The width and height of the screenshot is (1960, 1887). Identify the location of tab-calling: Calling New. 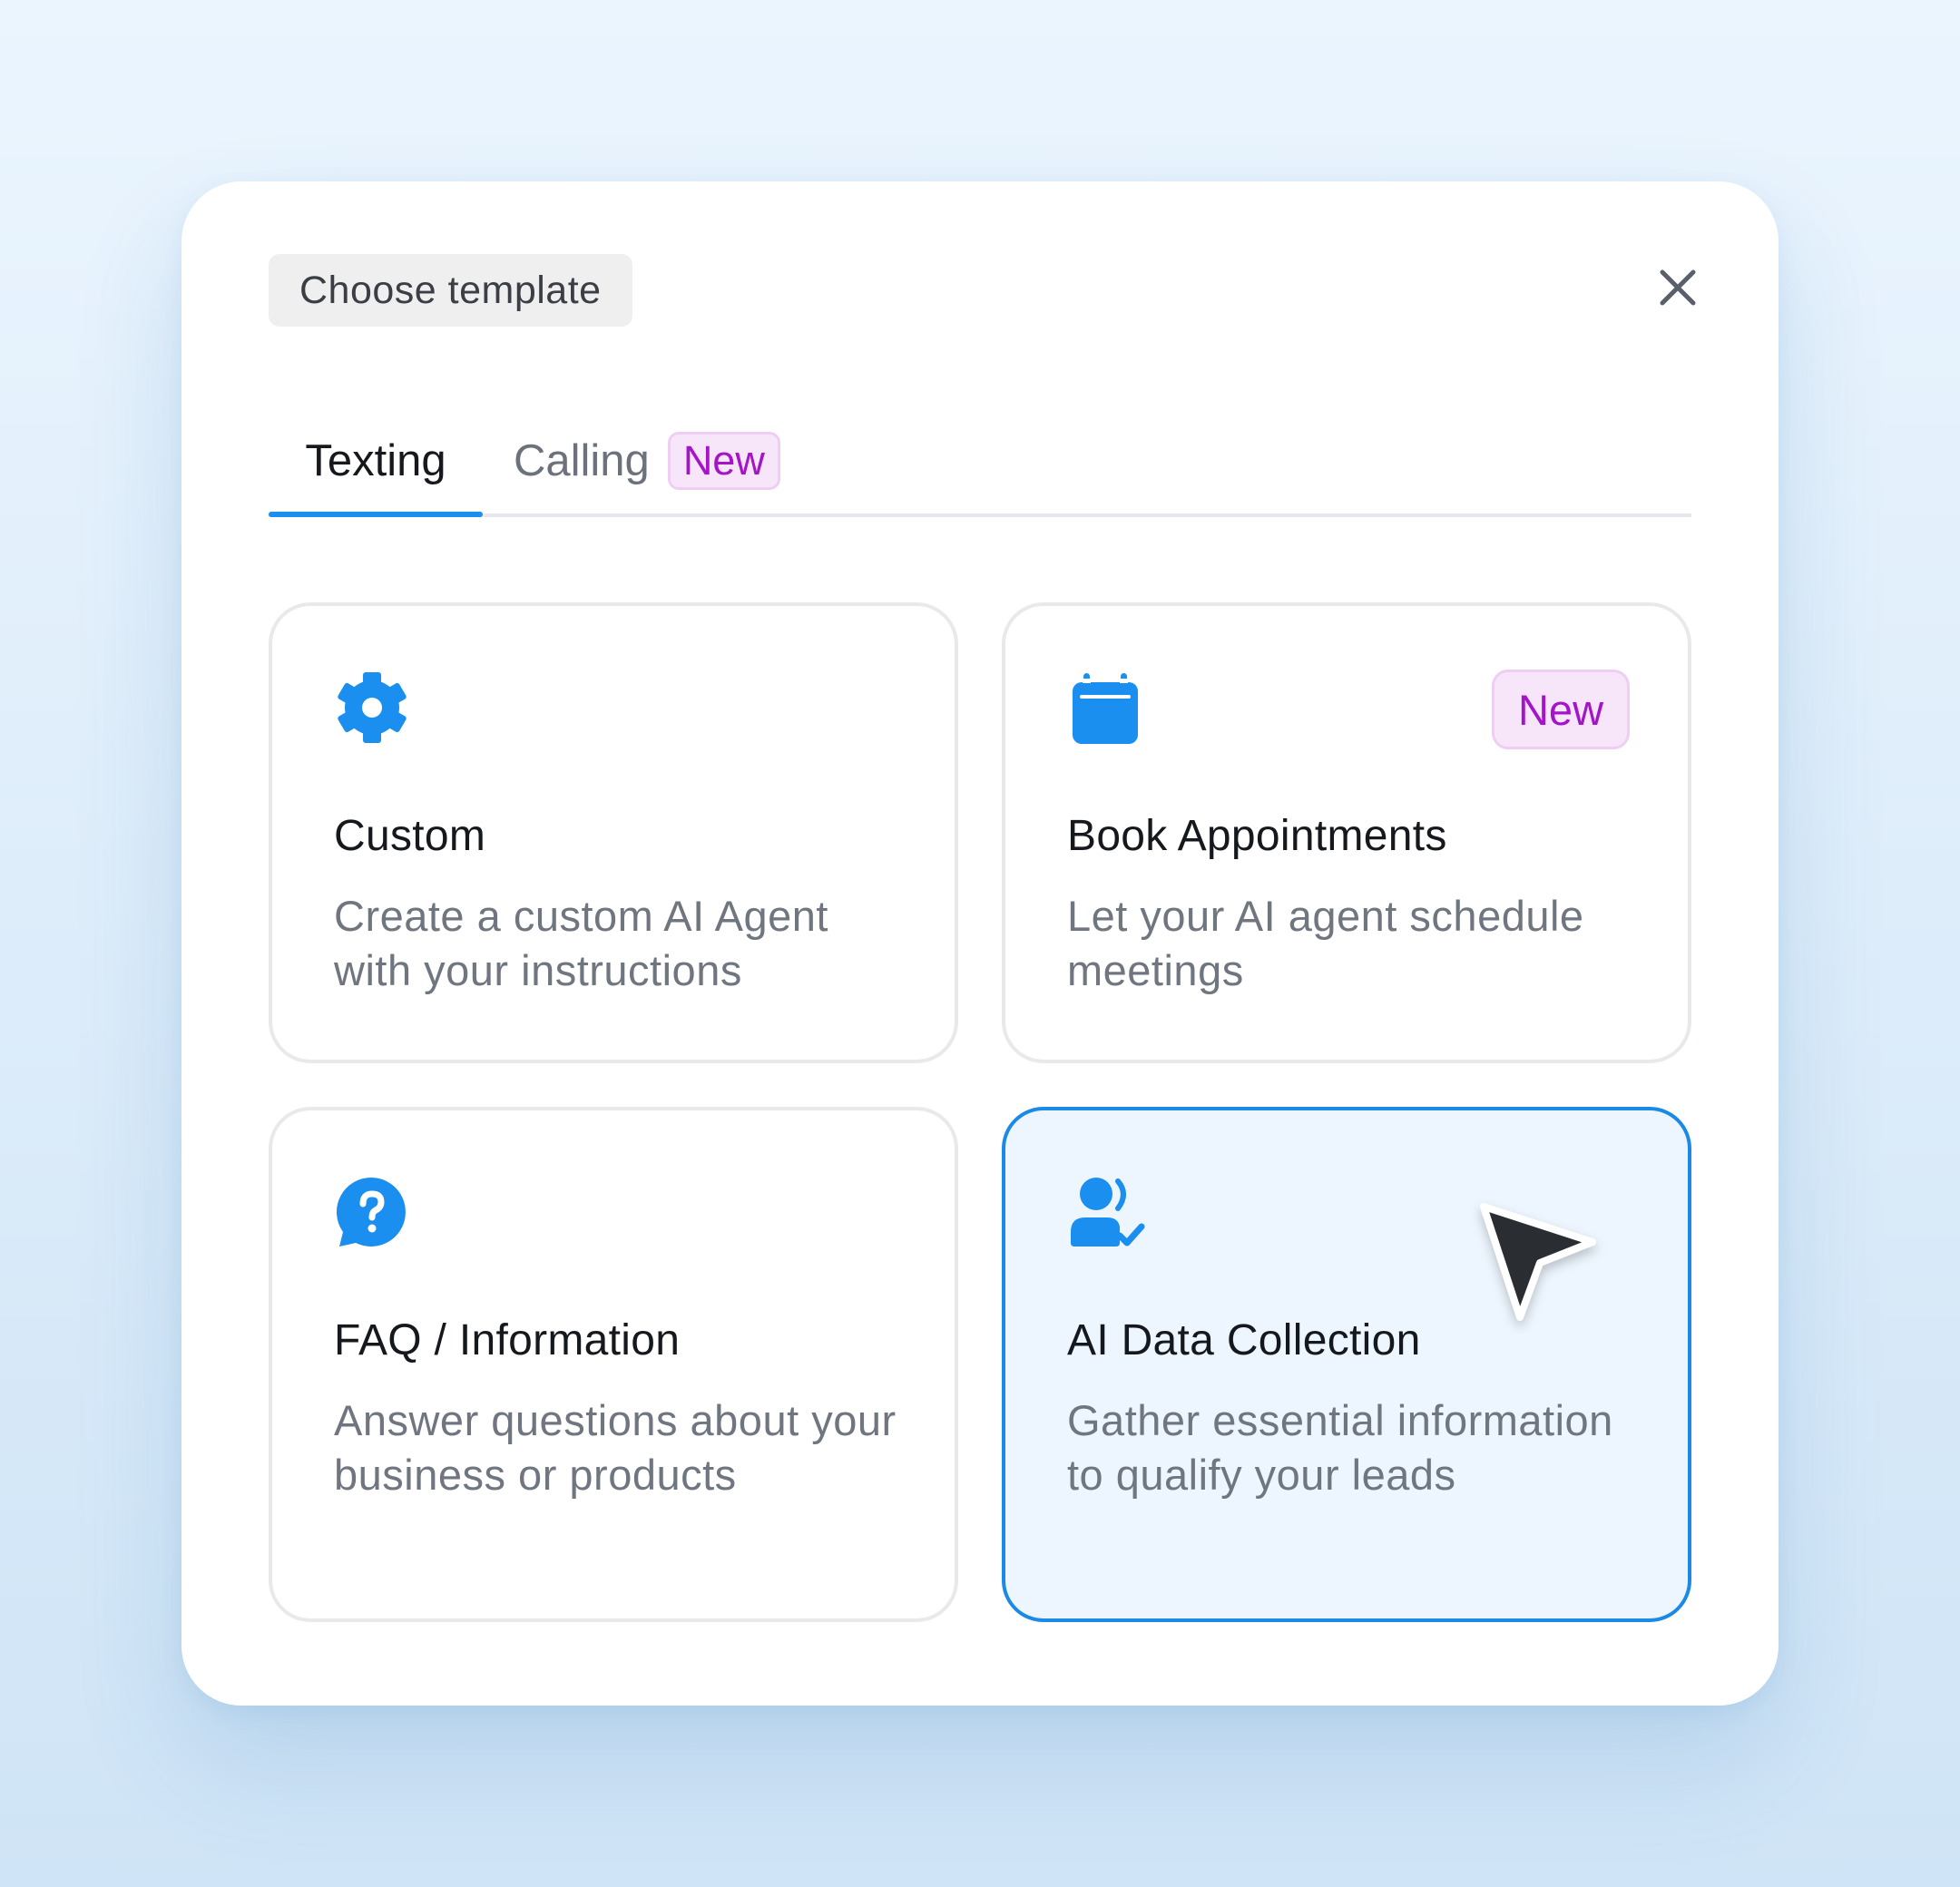
(647, 461).